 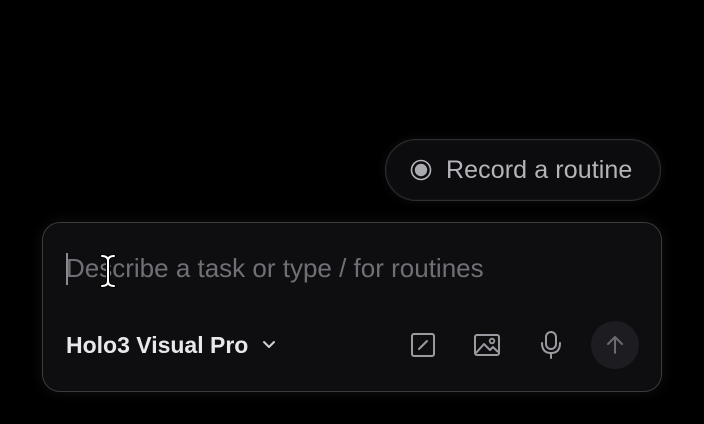 What do you see at coordinates (421, 170) in the screenshot?
I see `record-icon` at bounding box center [421, 170].